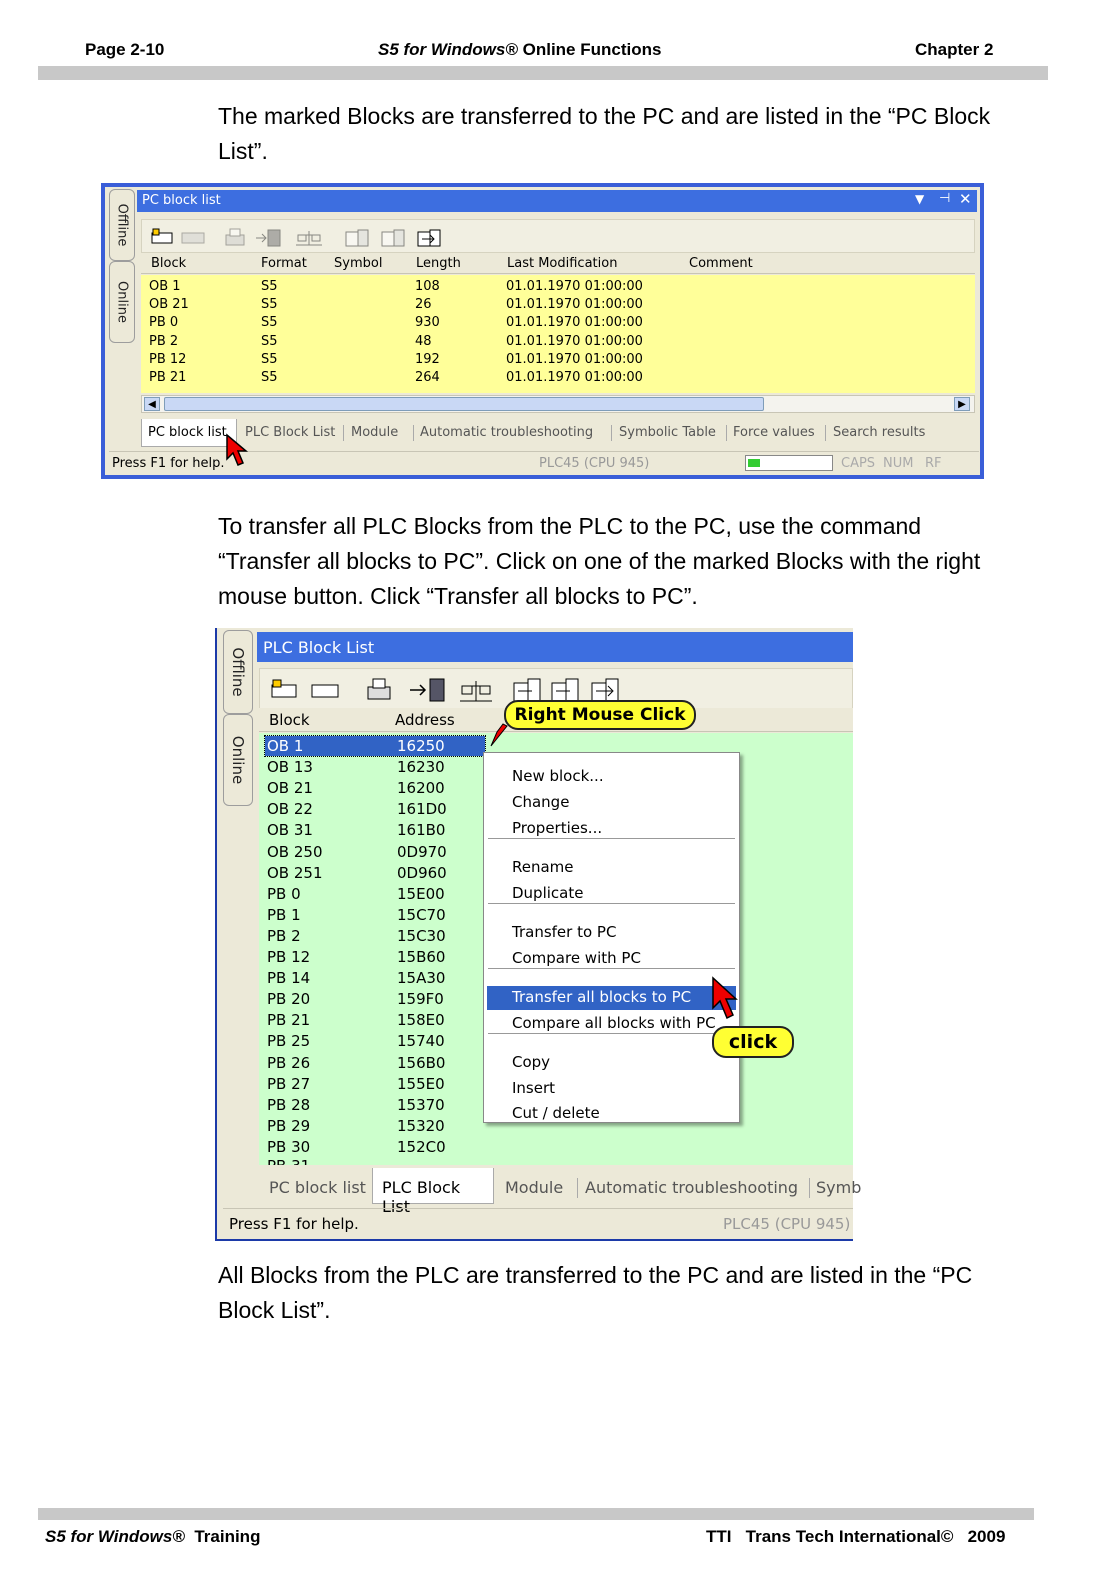 The height and width of the screenshot is (1580, 1120). Describe the element at coordinates (558, 288) in the screenshot. I see `table-row: OB 1 S5 108 01.01.1970 01:00:00` at that location.